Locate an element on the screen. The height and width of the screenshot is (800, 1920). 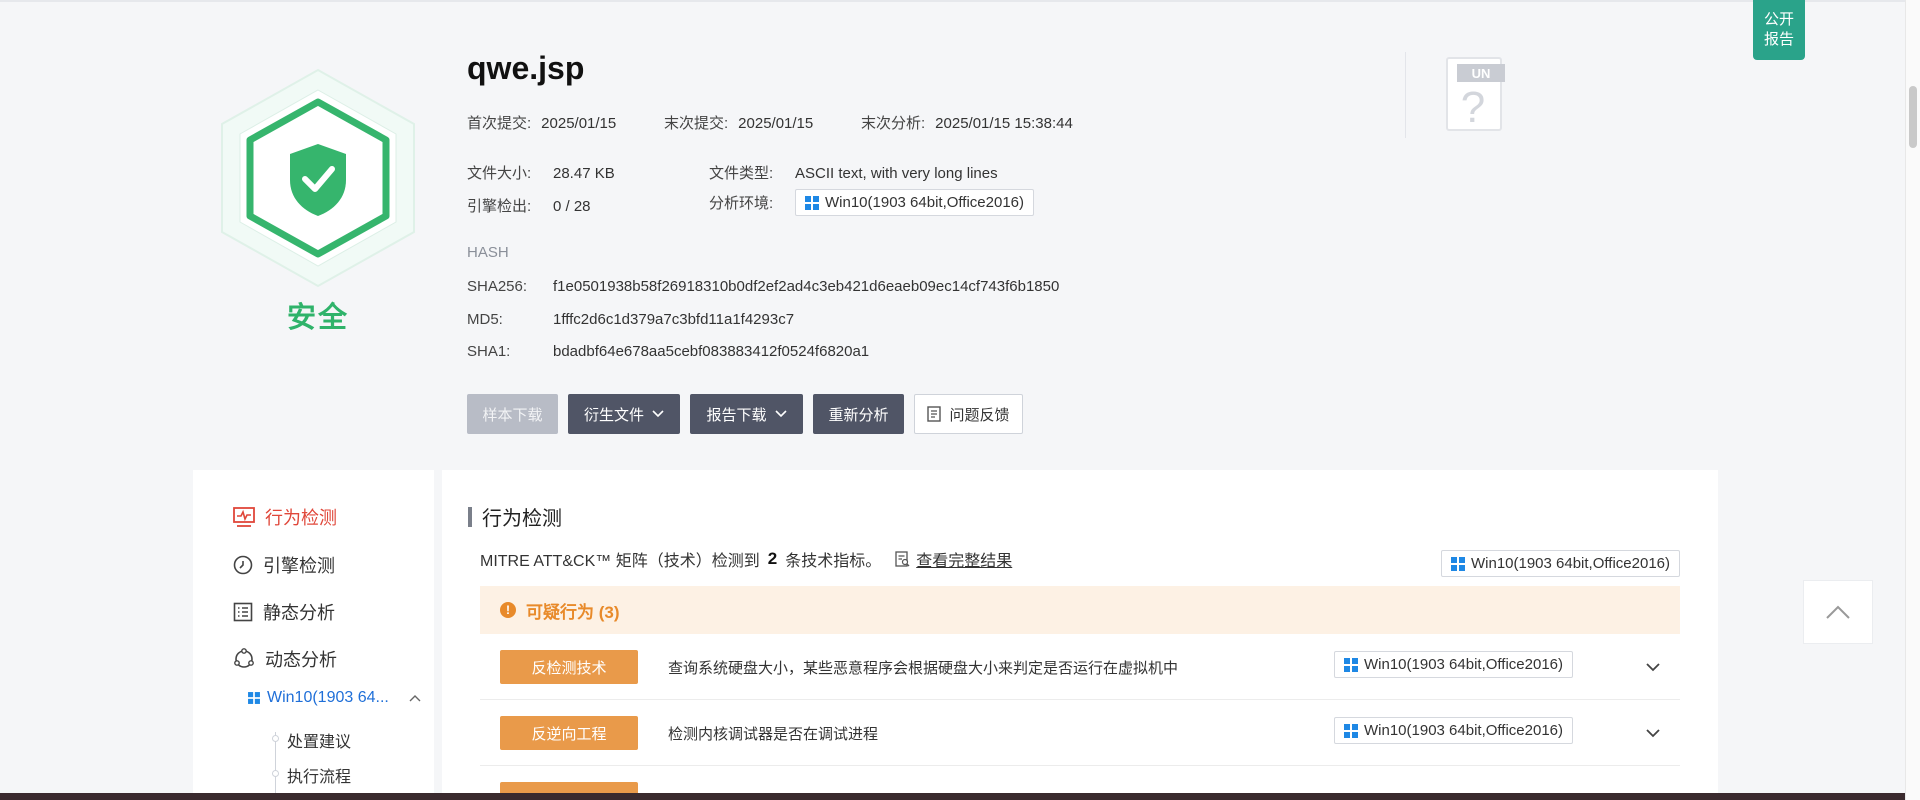
derived-files-button: 衍生文件 is located at coordinates (624, 414).